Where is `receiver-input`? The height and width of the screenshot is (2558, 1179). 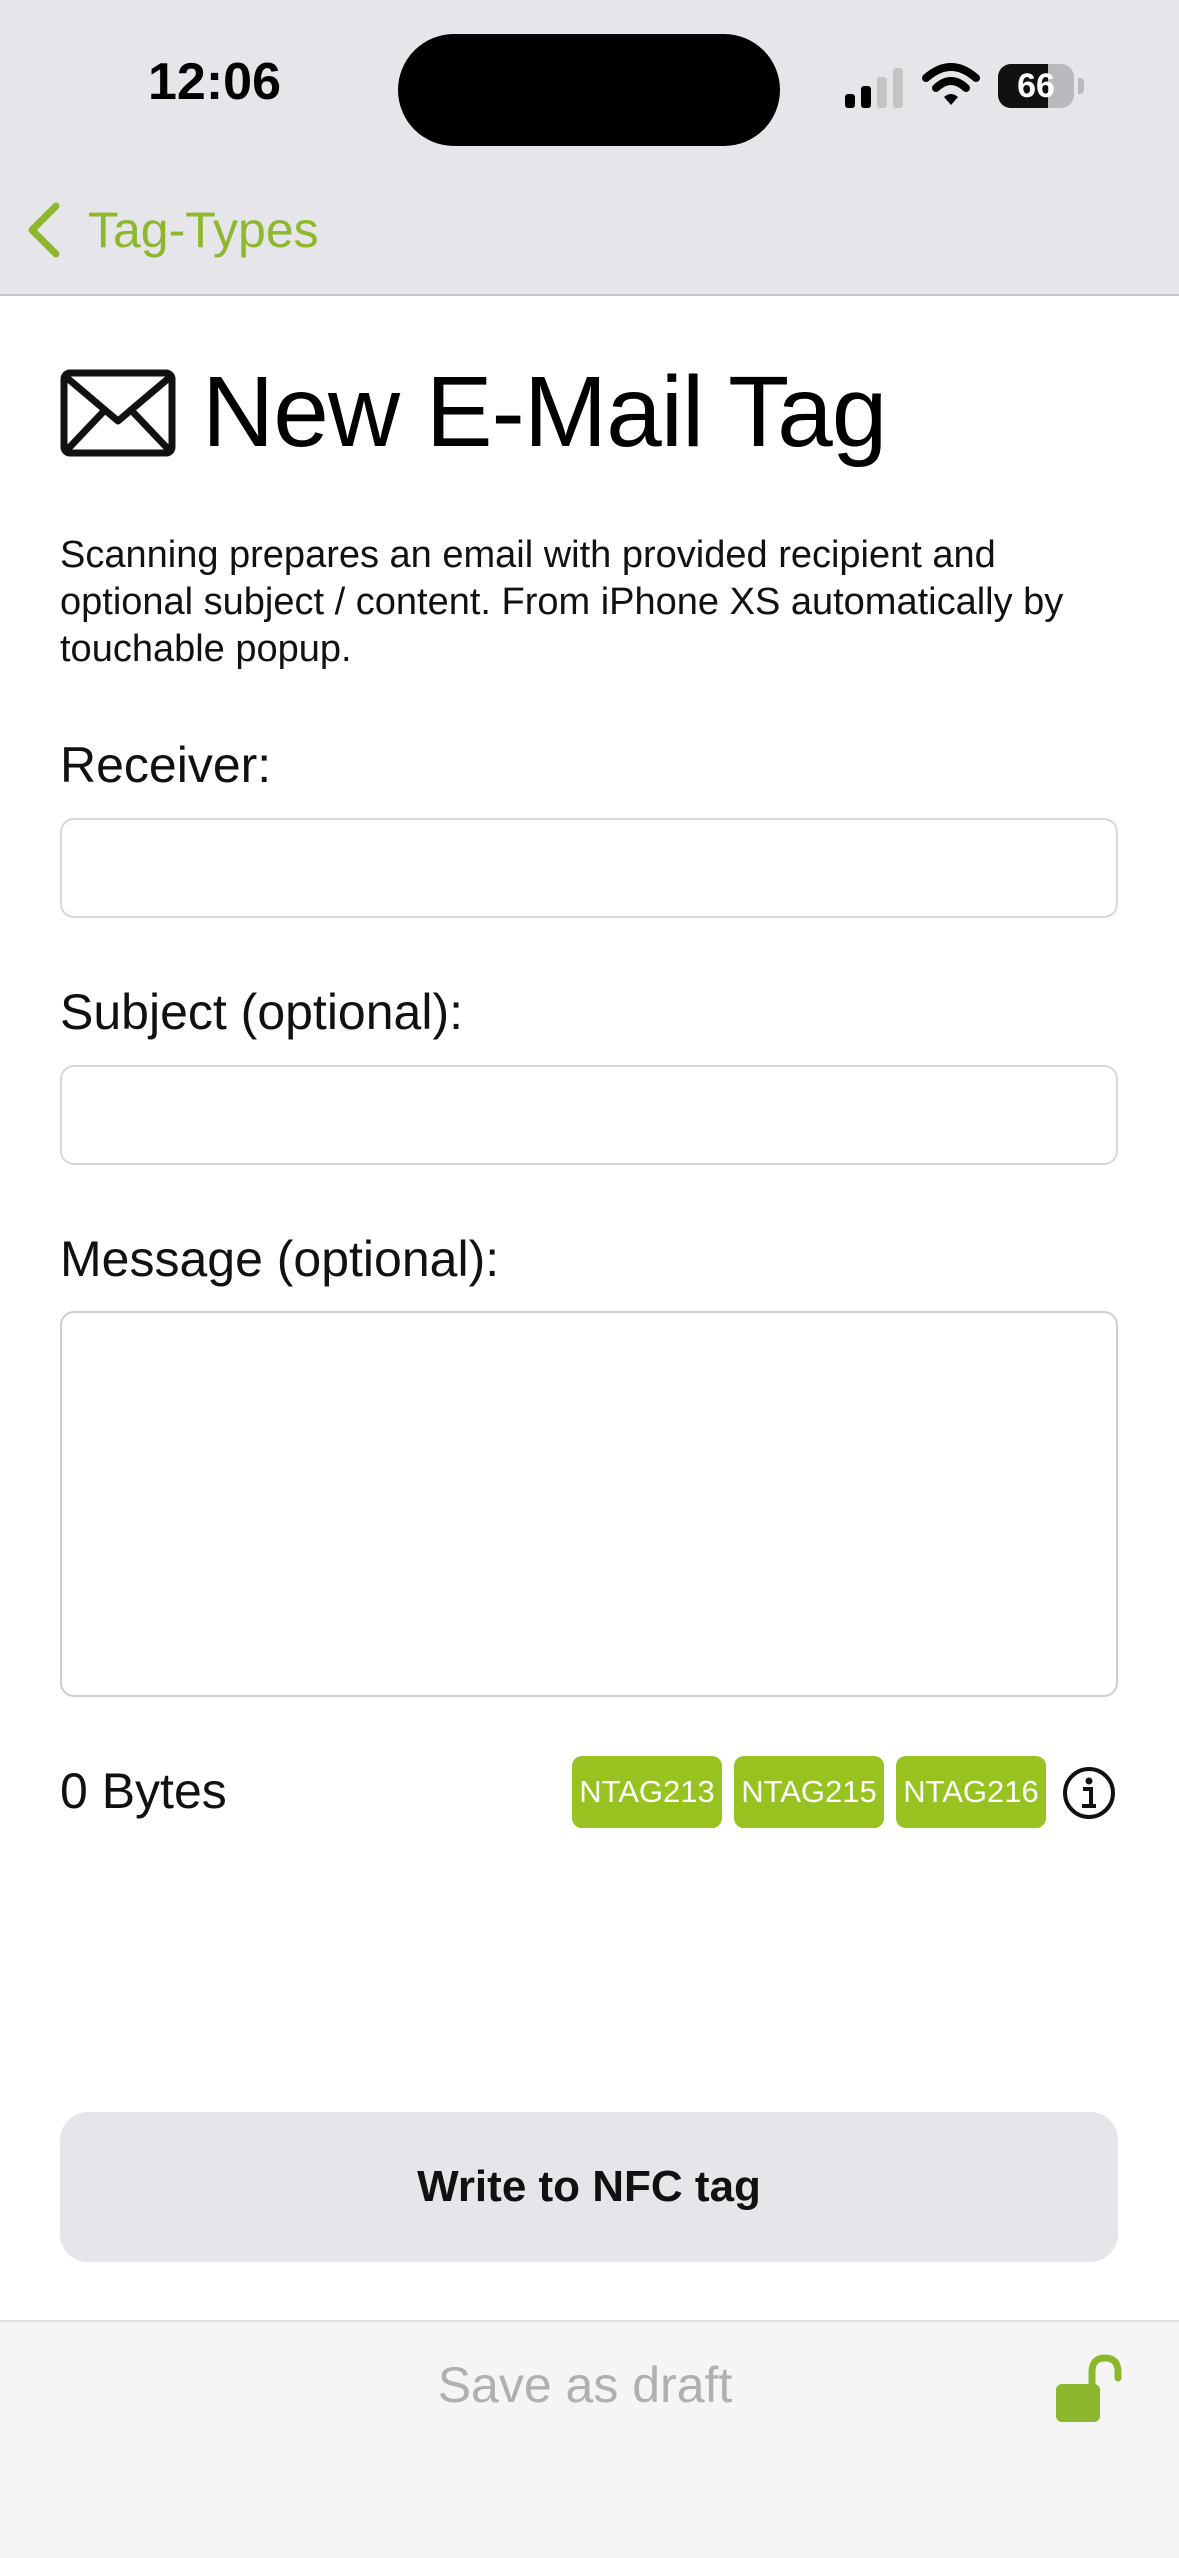
receiver-input is located at coordinates (589, 868).